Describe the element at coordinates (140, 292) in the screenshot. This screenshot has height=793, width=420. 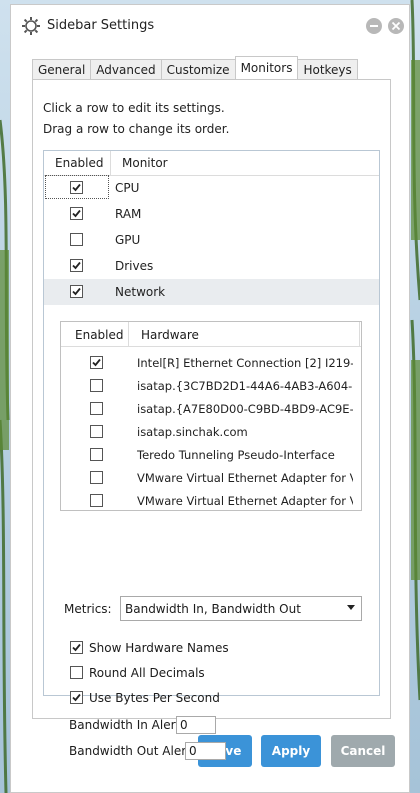
I see `monitor-name: Network` at that location.